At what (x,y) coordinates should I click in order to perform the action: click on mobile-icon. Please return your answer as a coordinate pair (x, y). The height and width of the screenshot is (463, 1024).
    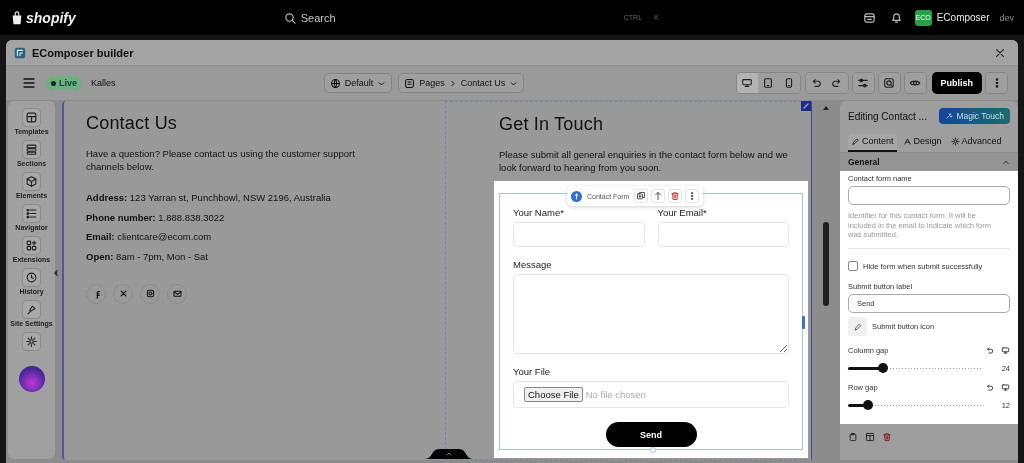
    Looking at the image, I should click on (789, 83).